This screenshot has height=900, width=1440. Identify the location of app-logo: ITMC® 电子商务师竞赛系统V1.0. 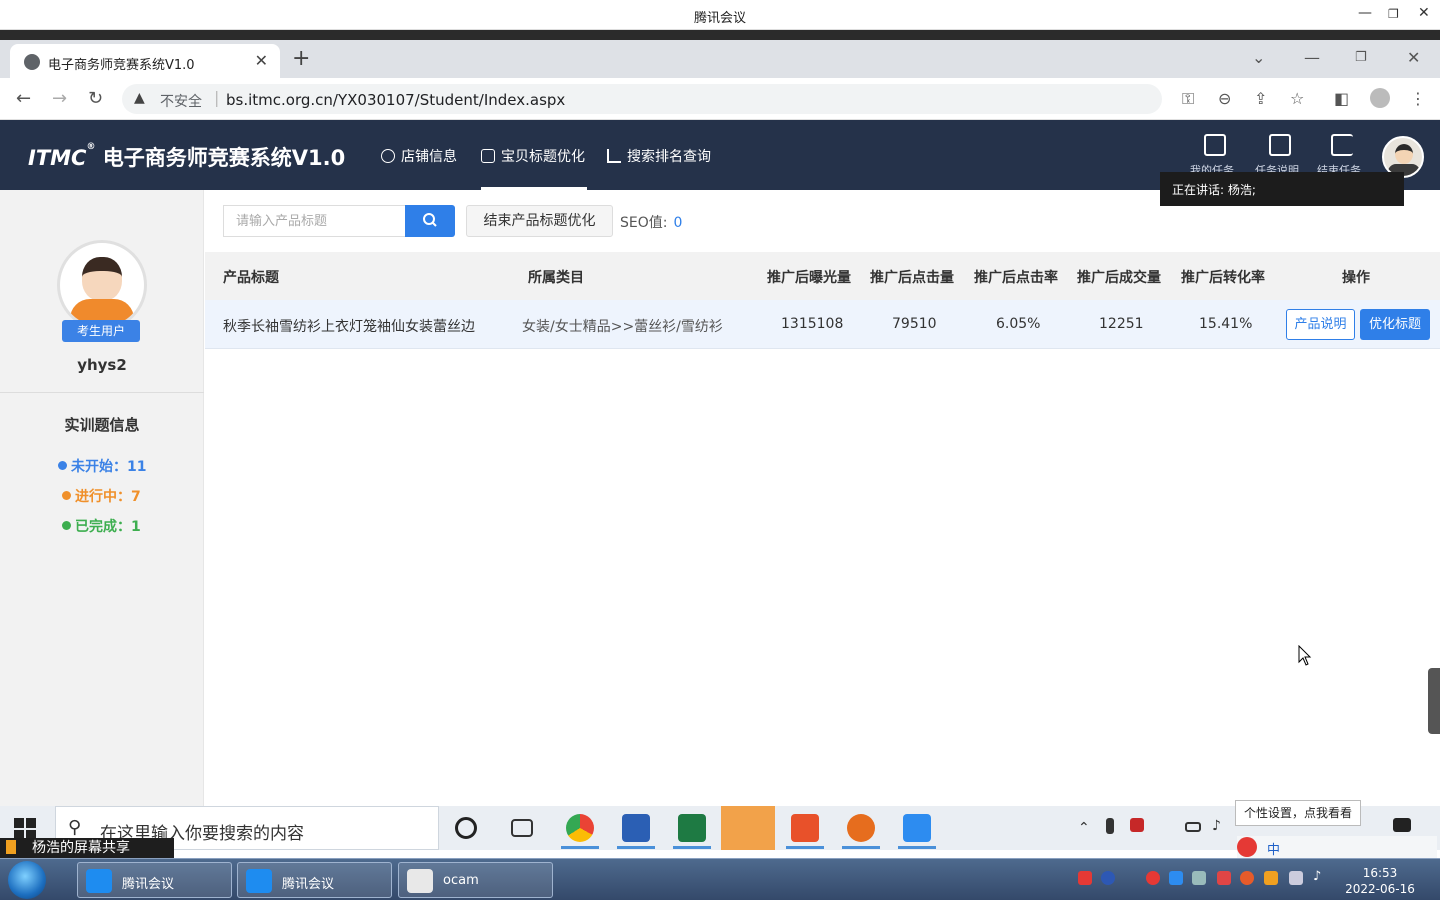
(186, 157).